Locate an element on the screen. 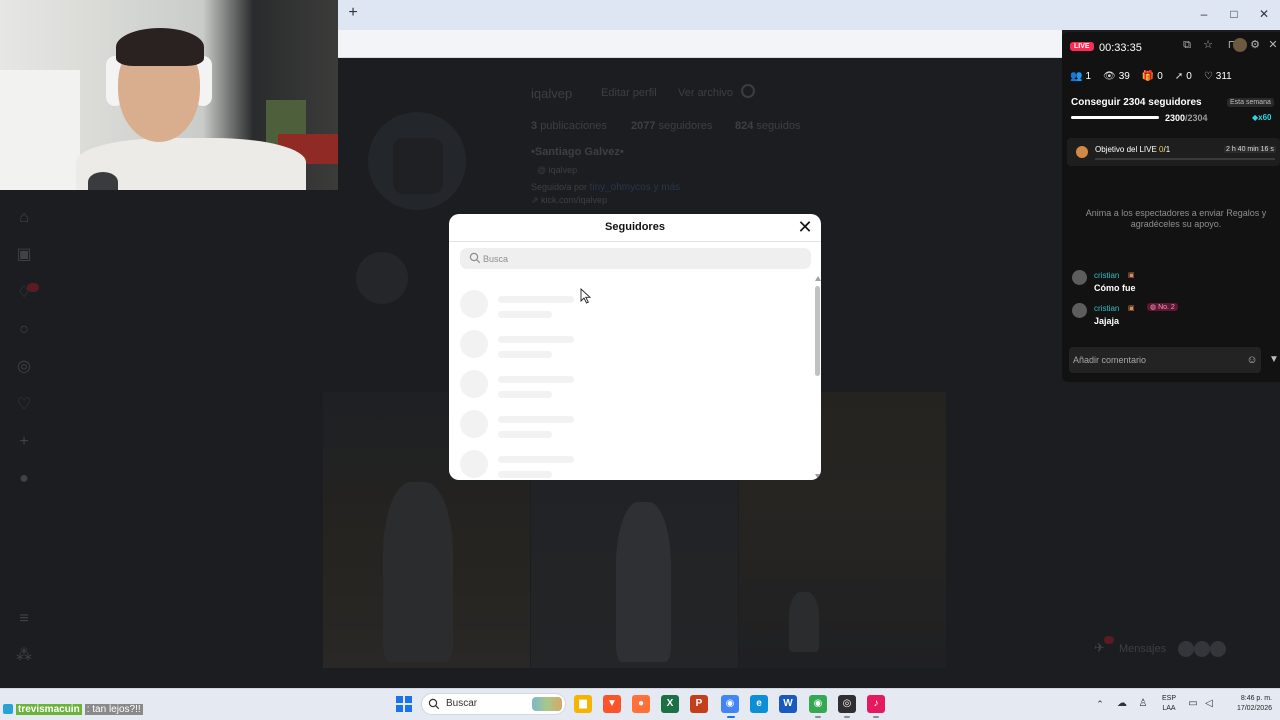 The image size is (1280, 720). follower-goal-progress-fill is located at coordinates (1115, 117).